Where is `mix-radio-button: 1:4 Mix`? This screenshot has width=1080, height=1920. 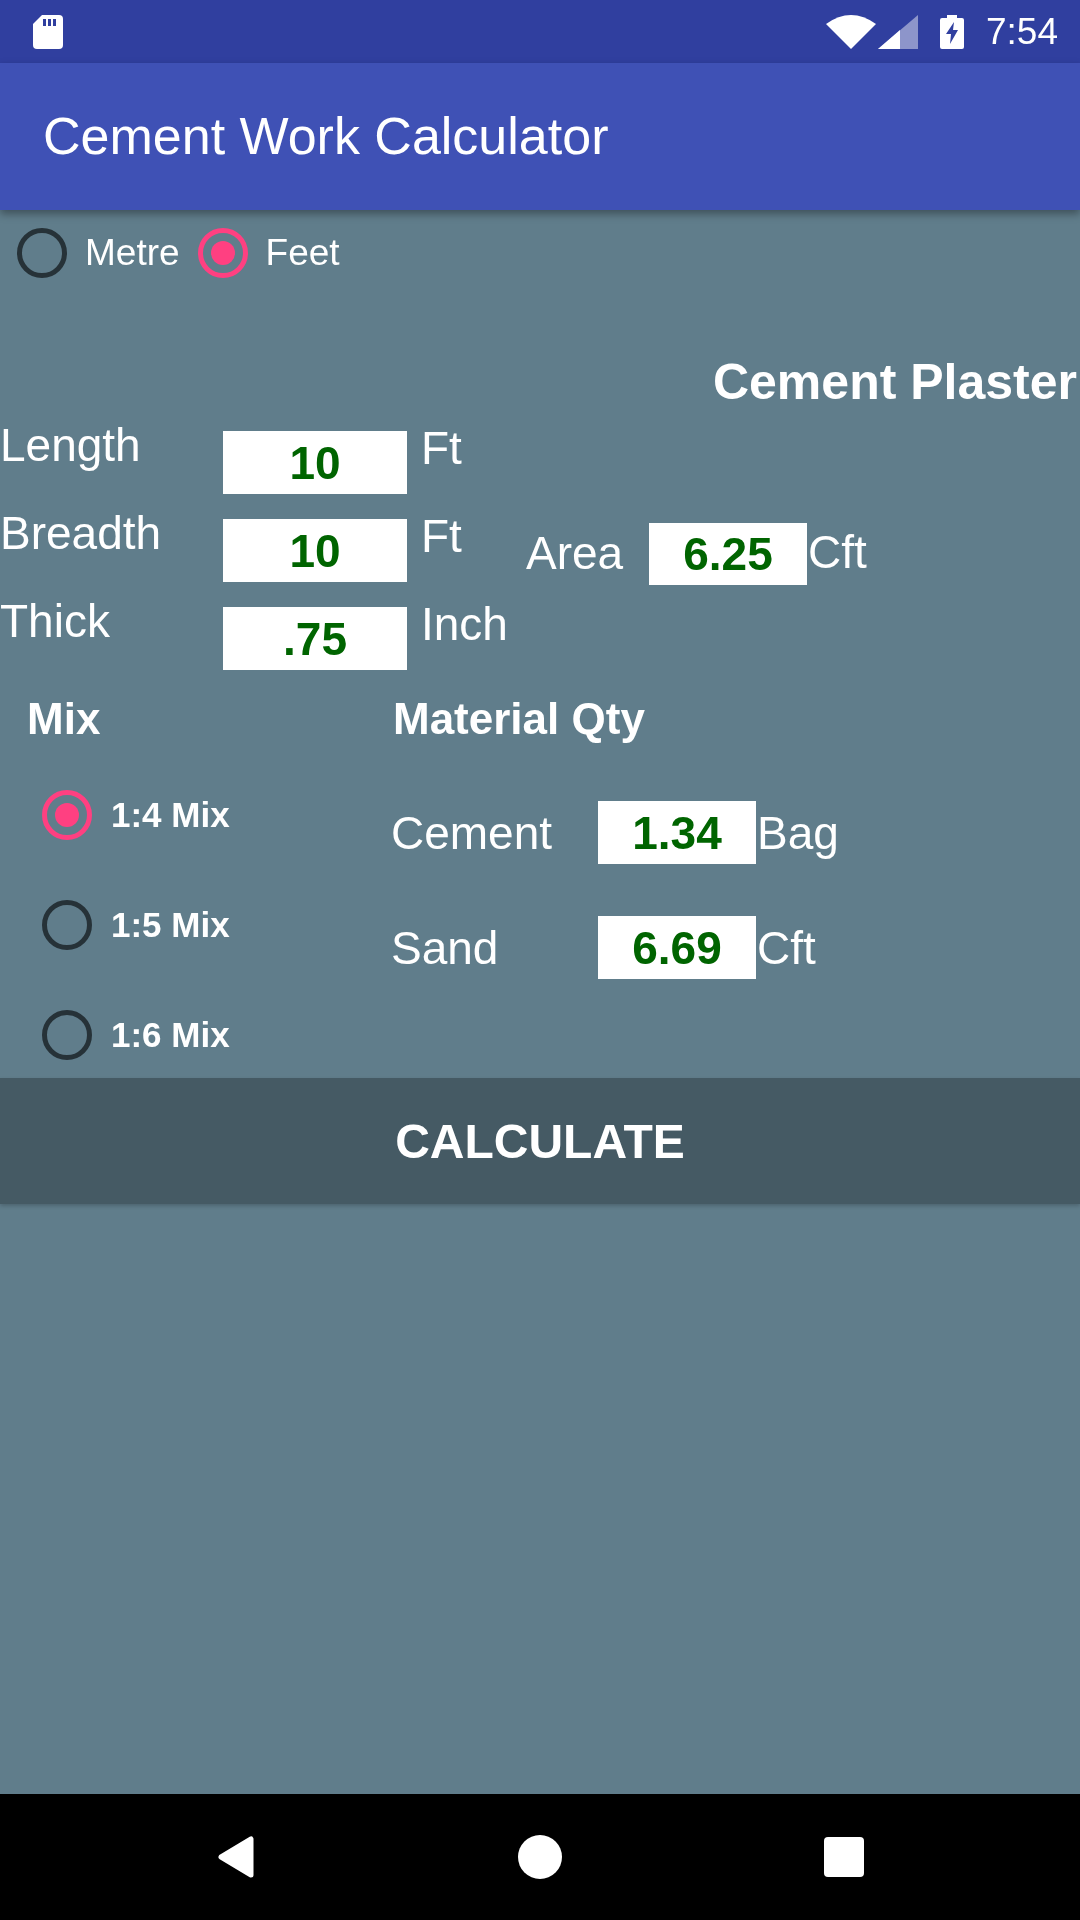 mix-radio-button: 1:4 Mix is located at coordinates (136, 815).